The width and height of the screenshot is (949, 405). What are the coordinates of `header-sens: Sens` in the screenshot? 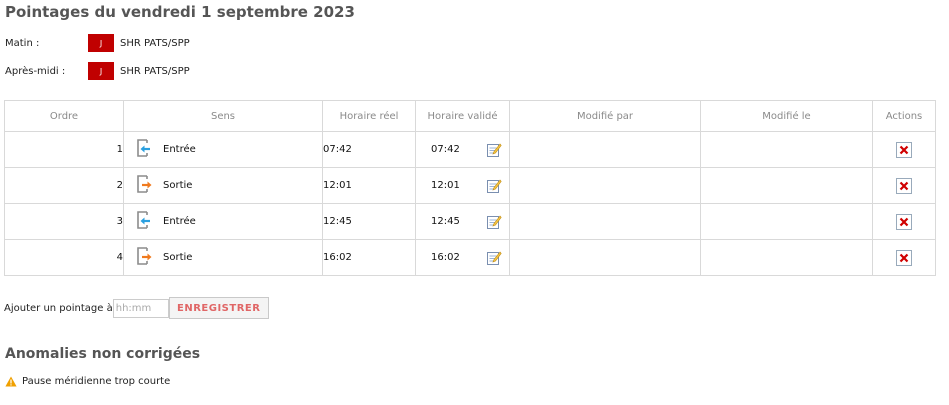 It's located at (223, 116).